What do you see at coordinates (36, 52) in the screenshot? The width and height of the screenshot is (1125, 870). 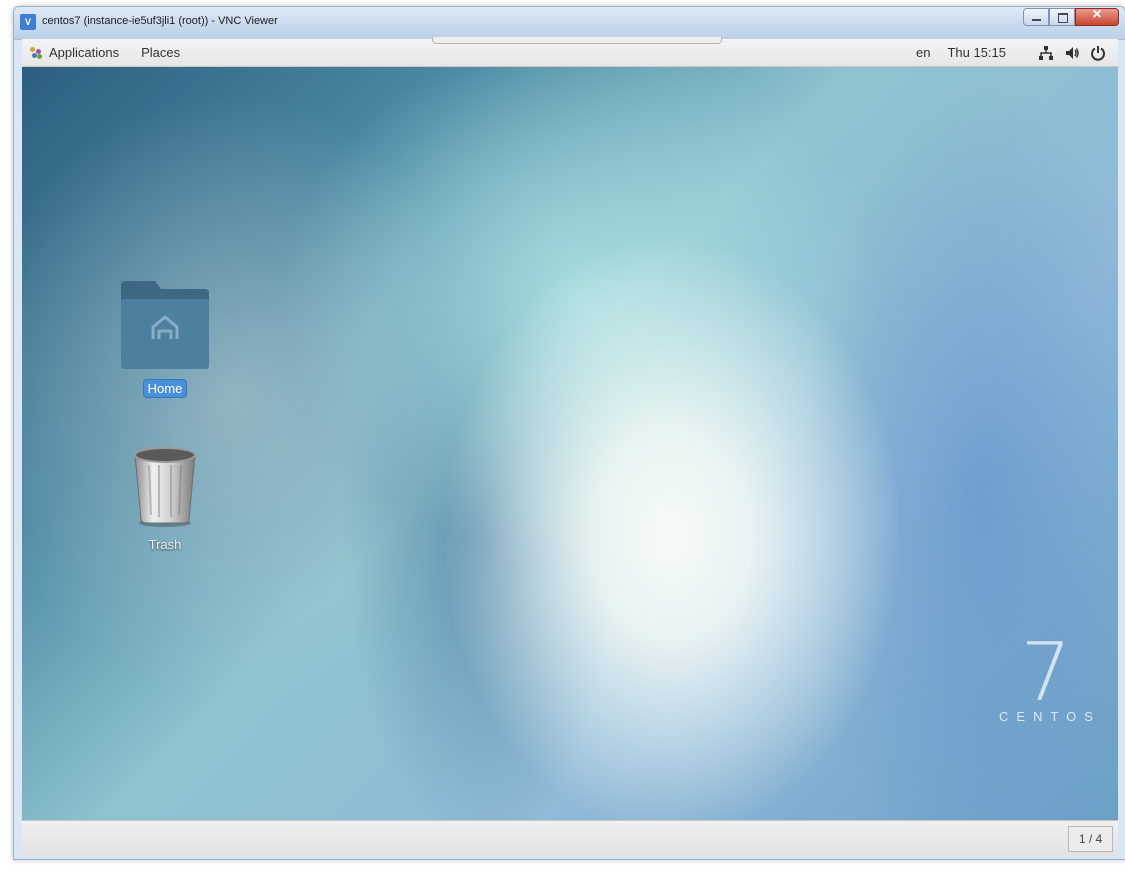 I see `applications-icon` at bounding box center [36, 52].